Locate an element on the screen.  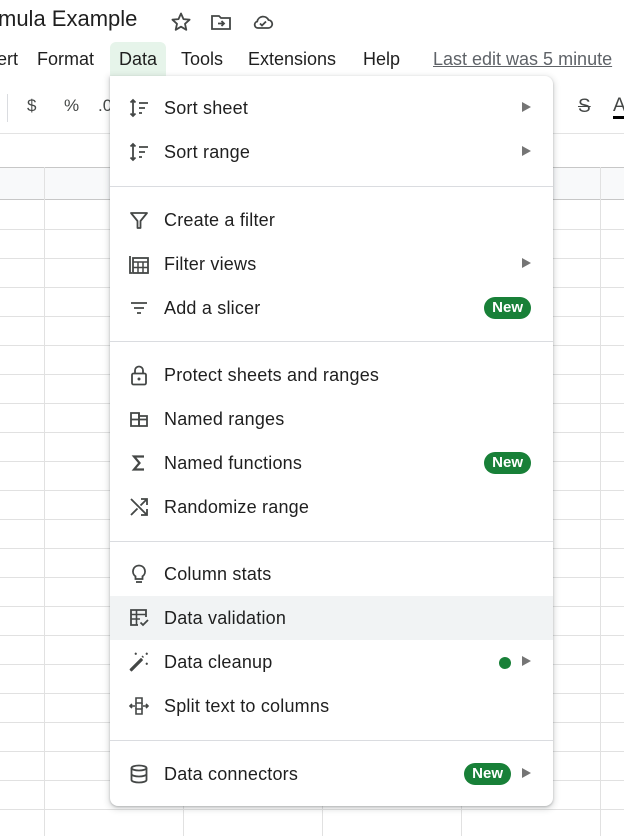
data-validation-icon is located at coordinates (139, 618).